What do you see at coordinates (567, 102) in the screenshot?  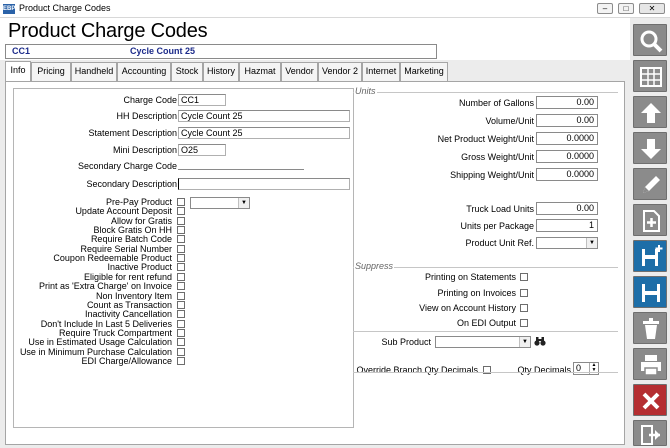 I see `number-of-gallons-field: 0.00` at bounding box center [567, 102].